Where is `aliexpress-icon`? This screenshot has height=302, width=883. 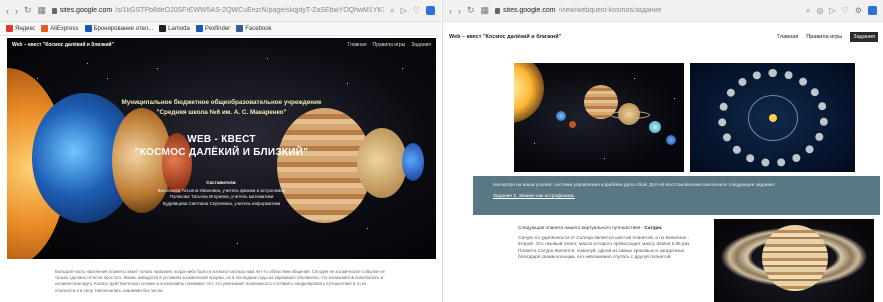 aliexpress-icon is located at coordinates (45, 28).